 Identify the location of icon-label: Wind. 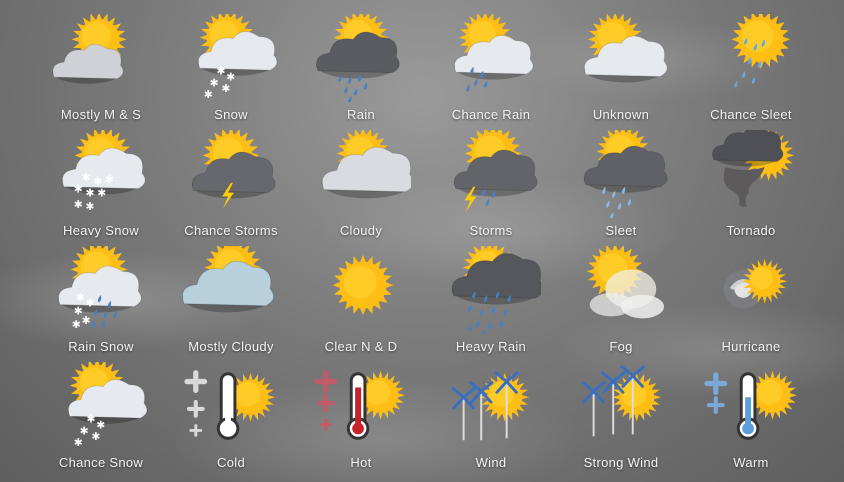
(491, 462).